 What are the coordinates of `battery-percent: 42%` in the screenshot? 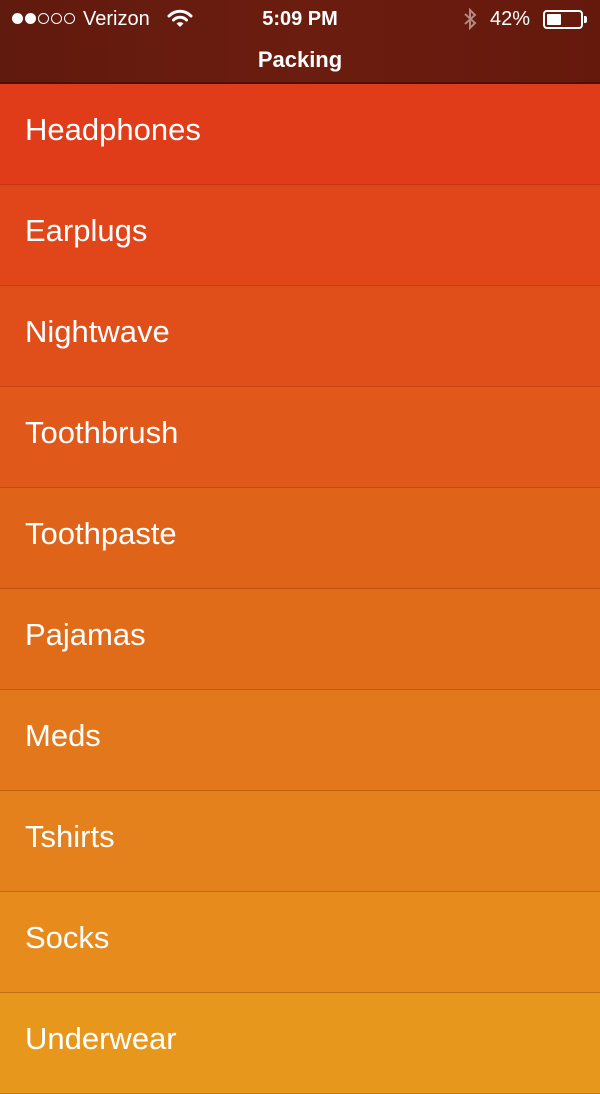 It's located at (510, 19).